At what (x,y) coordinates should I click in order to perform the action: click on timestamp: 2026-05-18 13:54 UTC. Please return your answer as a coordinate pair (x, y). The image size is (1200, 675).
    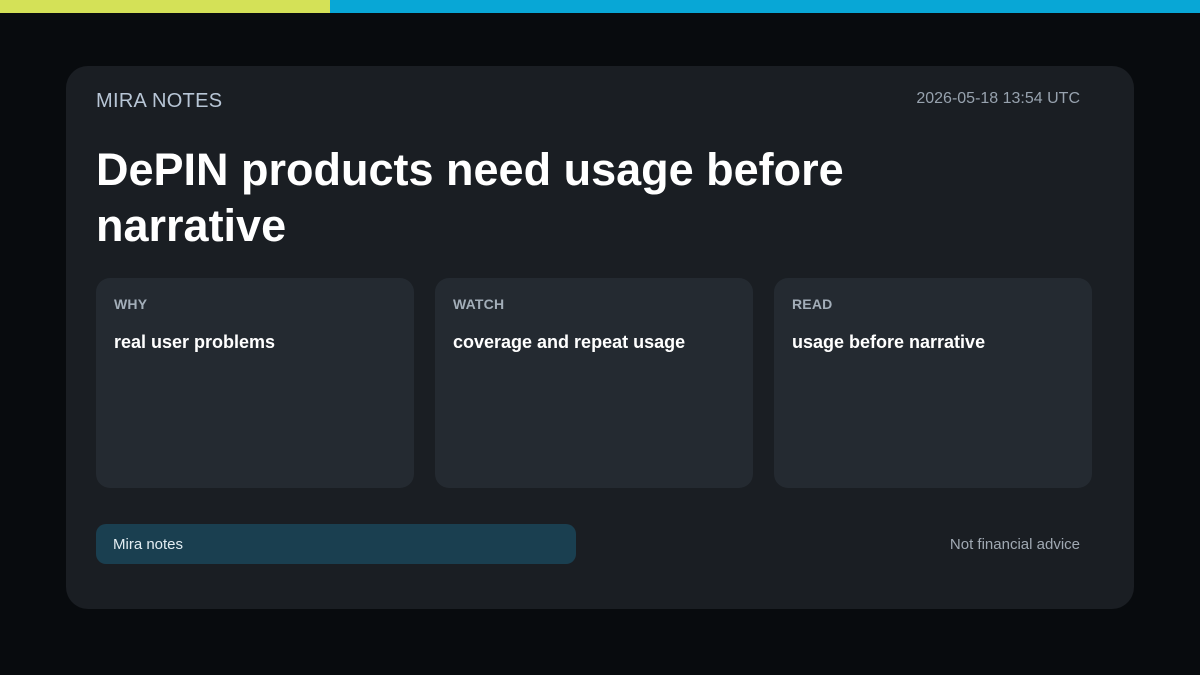
    Looking at the image, I should click on (998, 98).